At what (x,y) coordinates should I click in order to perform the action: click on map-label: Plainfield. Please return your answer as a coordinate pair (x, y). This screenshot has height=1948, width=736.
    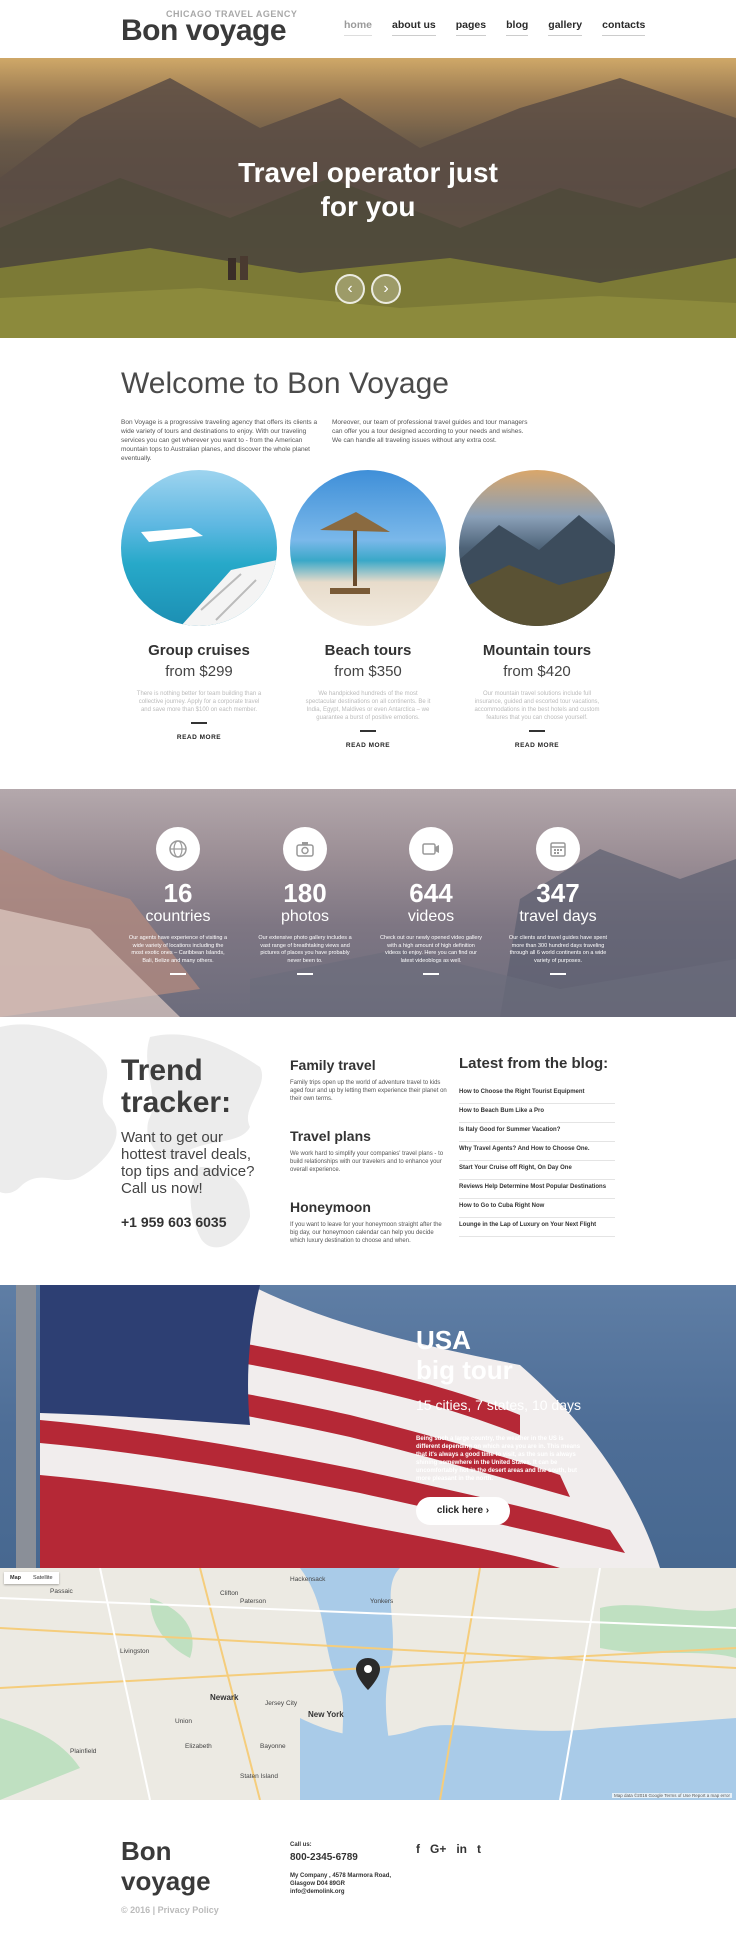
    Looking at the image, I should click on (83, 1751).